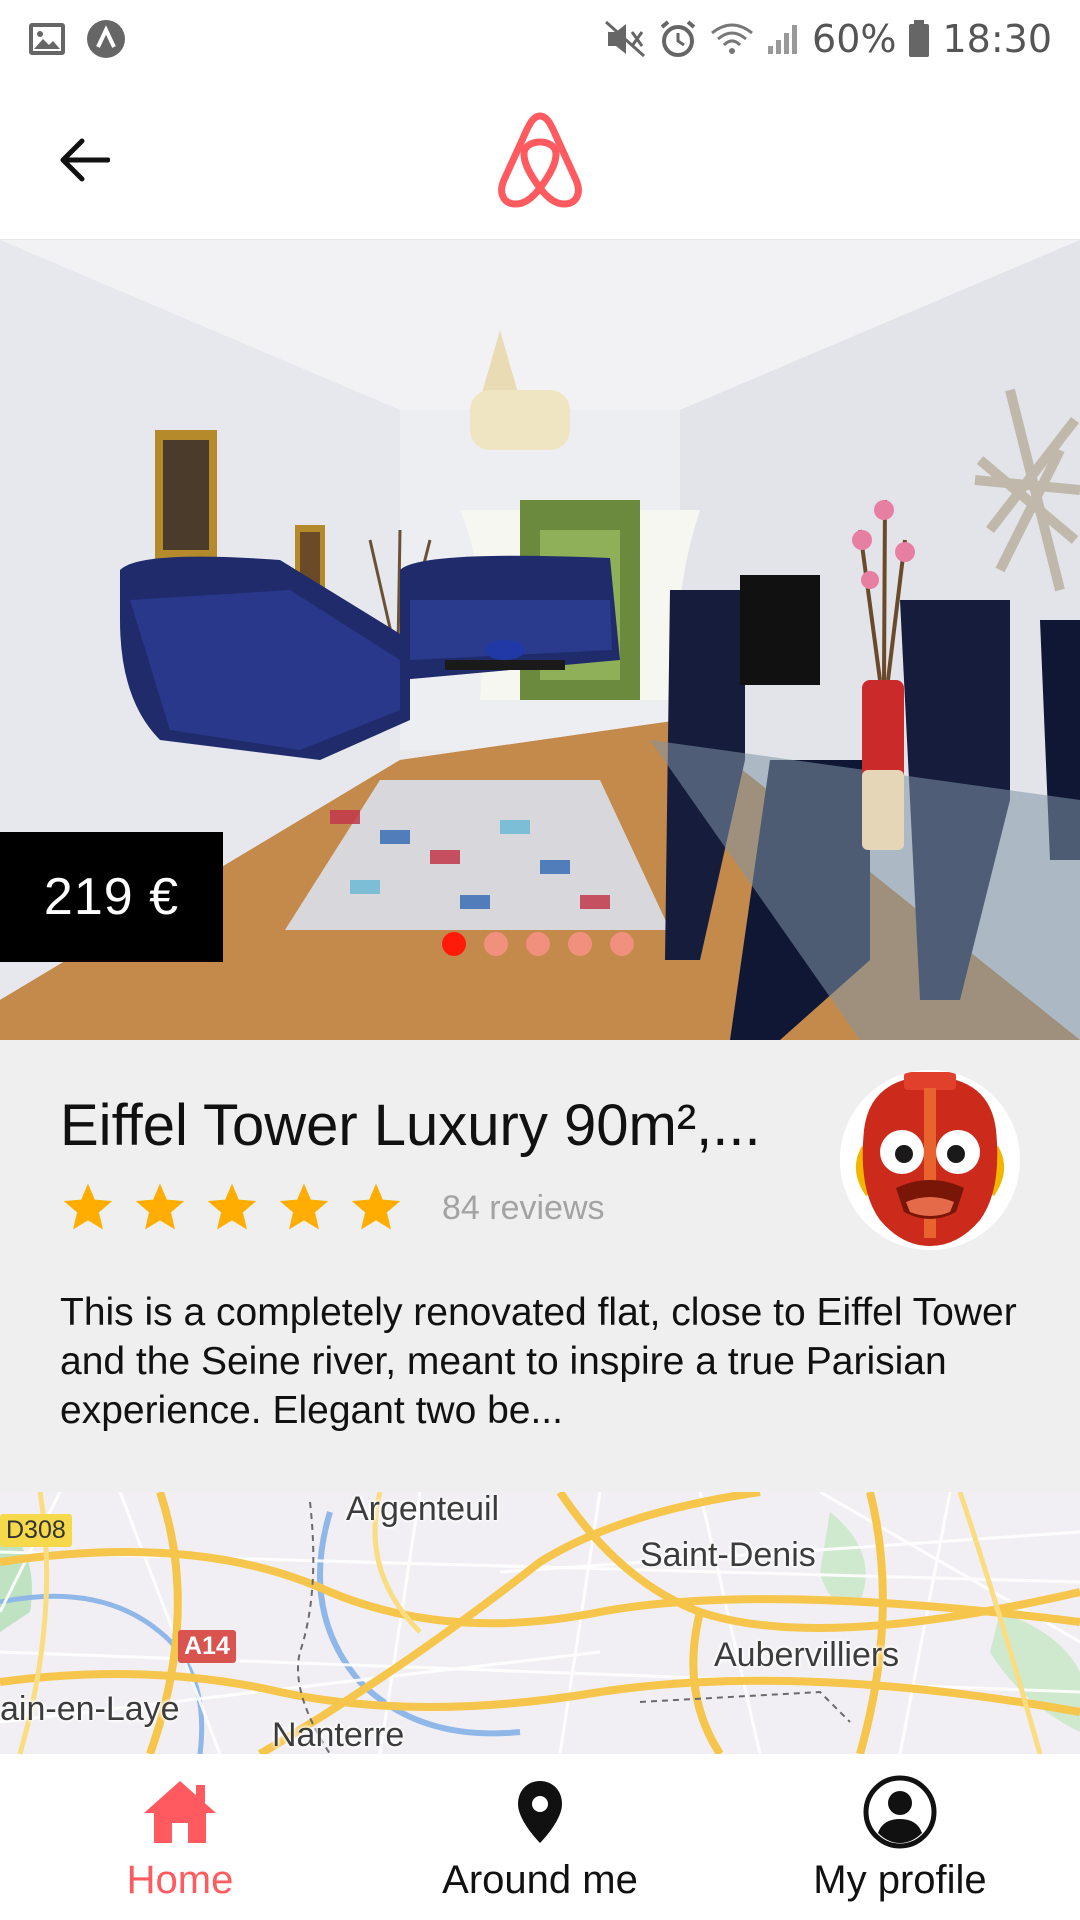  Describe the element at coordinates (77, 39) in the screenshot. I see `status-left-icons` at that location.